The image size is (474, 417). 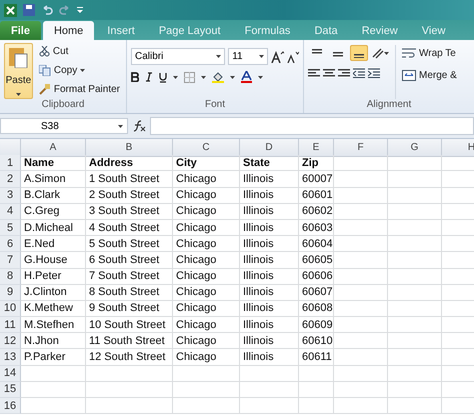 What do you see at coordinates (409, 75) in the screenshot?
I see `merge-cells-icon` at bounding box center [409, 75].